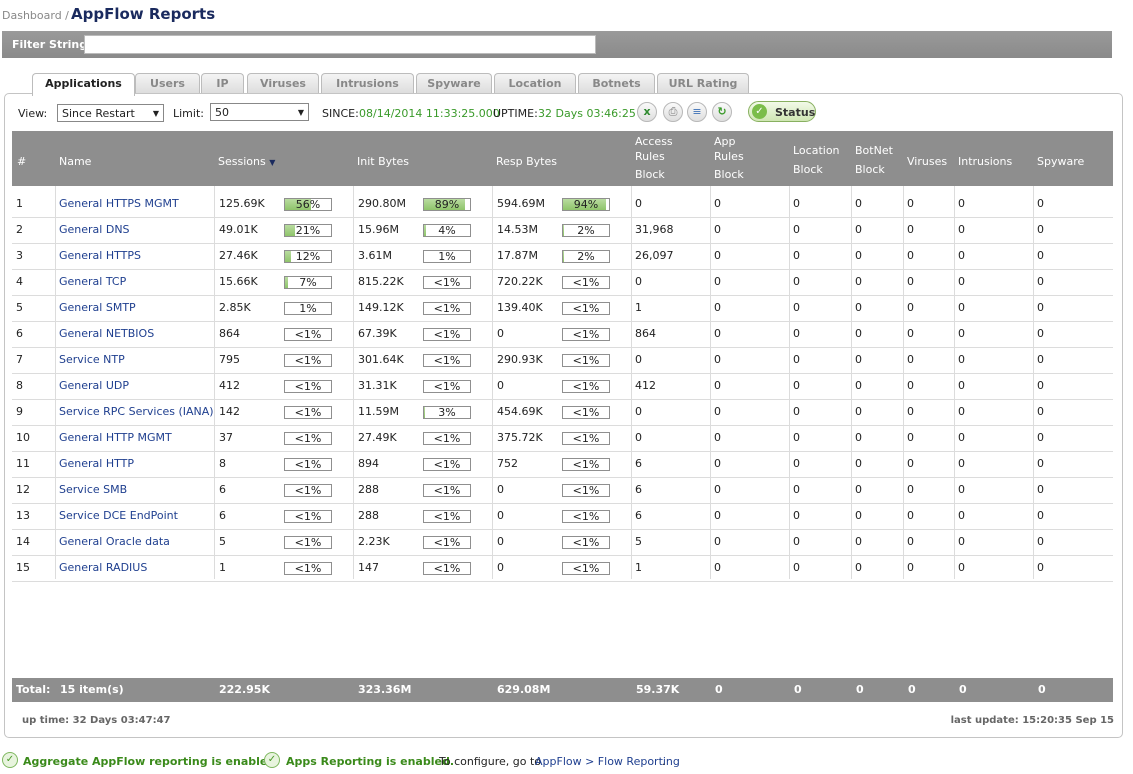 This screenshot has height=774, width=1133. What do you see at coordinates (283, 83) in the screenshot?
I see `tab-viruses: Viruses` at bounding box center [283, 83].